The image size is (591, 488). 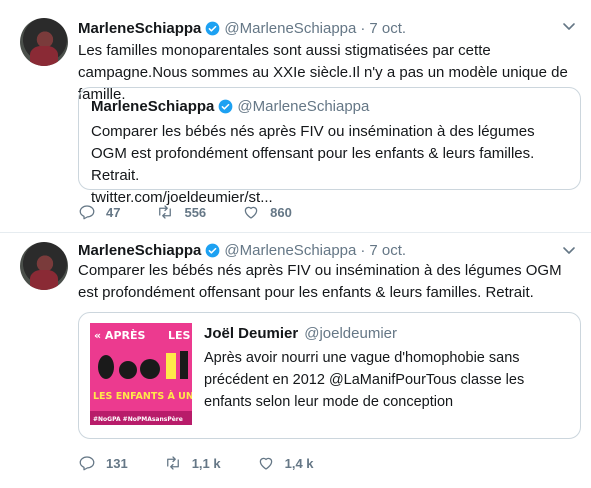 I want to click on thumb-text-top-left: « APRÈS, so click(x=119, y=335).